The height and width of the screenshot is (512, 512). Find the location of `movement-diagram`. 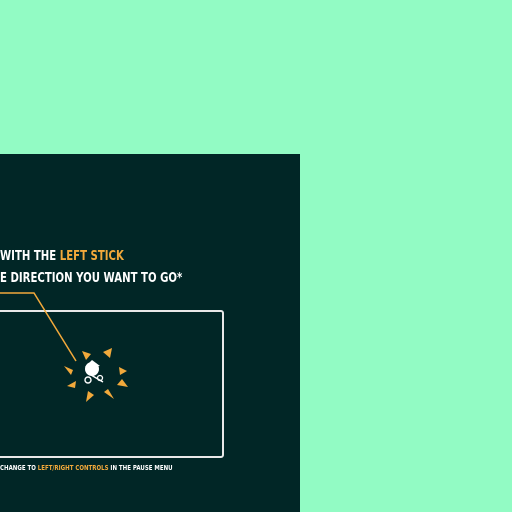

movement-diagram is located at coordinates (64, 347).